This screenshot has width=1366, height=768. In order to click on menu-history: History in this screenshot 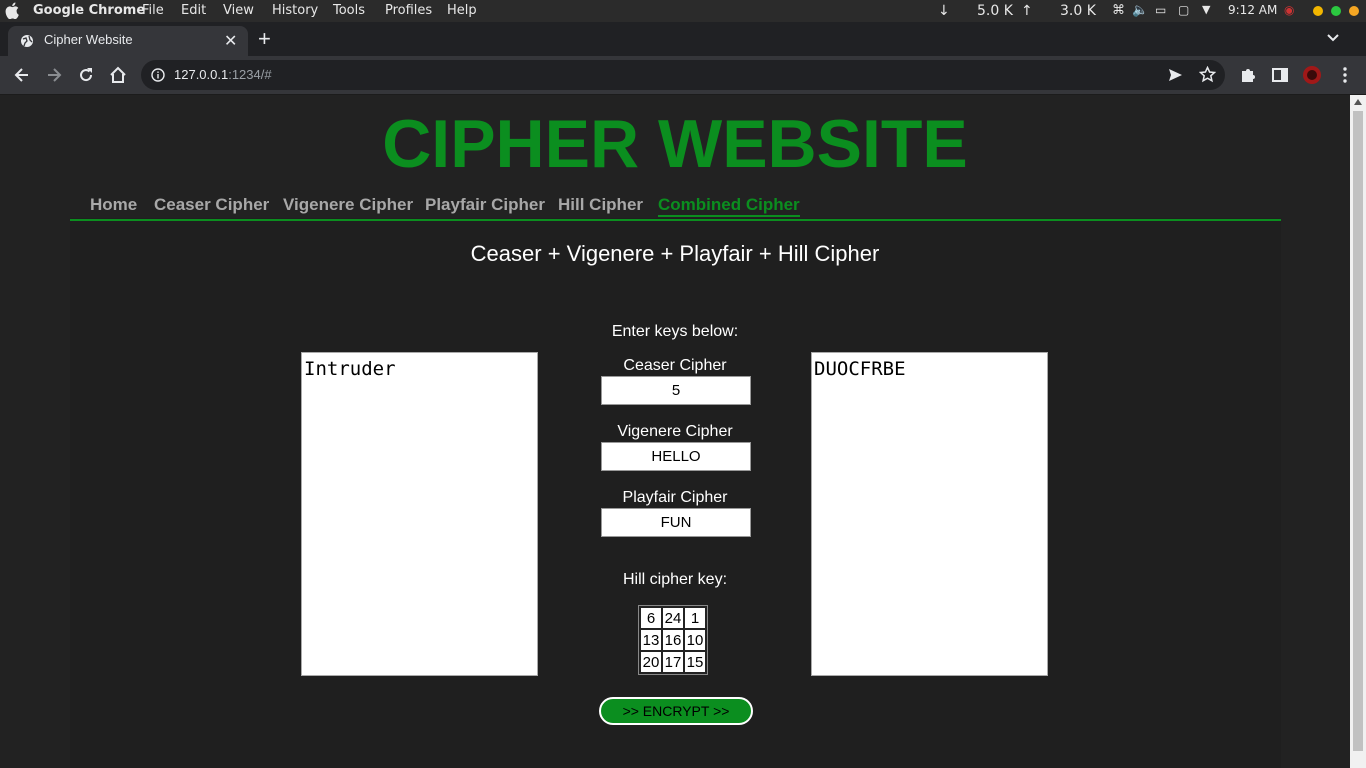, I will do `click(295, 10)`.